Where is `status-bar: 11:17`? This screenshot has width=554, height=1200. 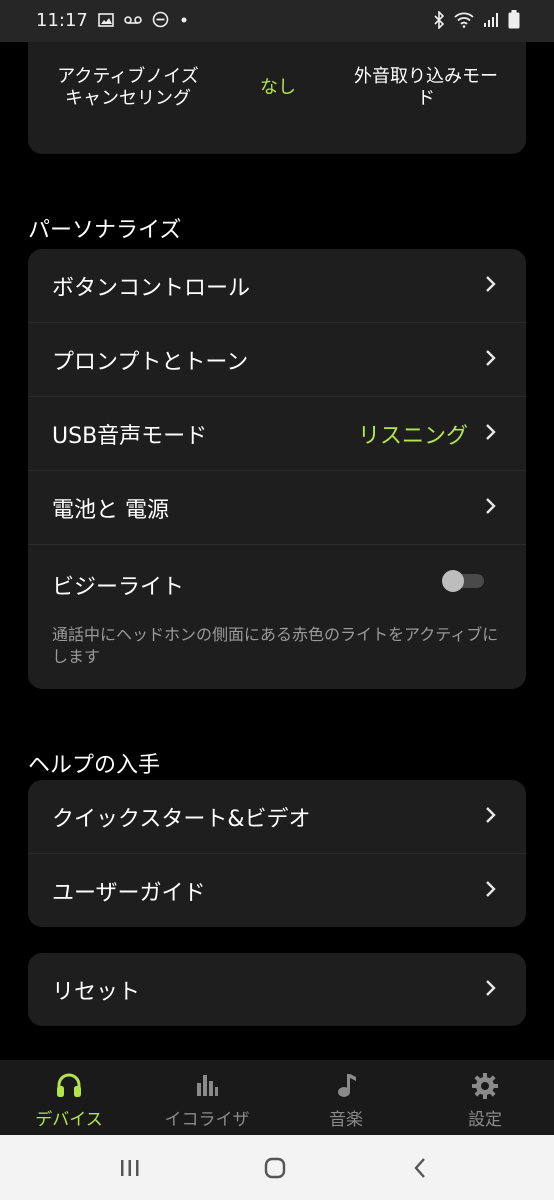 status-bar: 11:17 is located at coordinates (277, 21).